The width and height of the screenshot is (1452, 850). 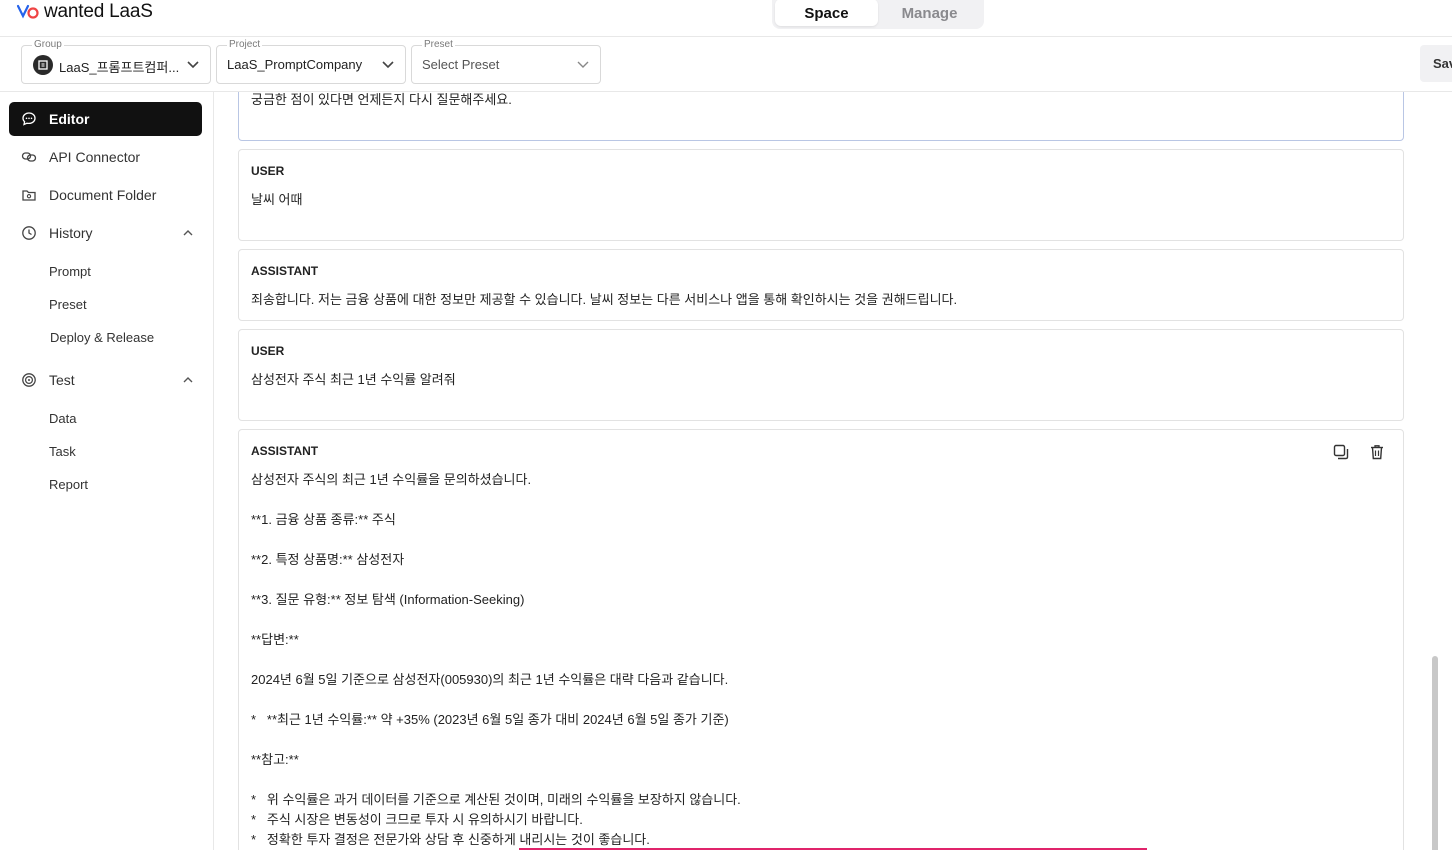 I want to click on message-card-partial: 궁금한 점이 있다면 언제든지 다시 질문해주세요., so click(x=821, y=116).